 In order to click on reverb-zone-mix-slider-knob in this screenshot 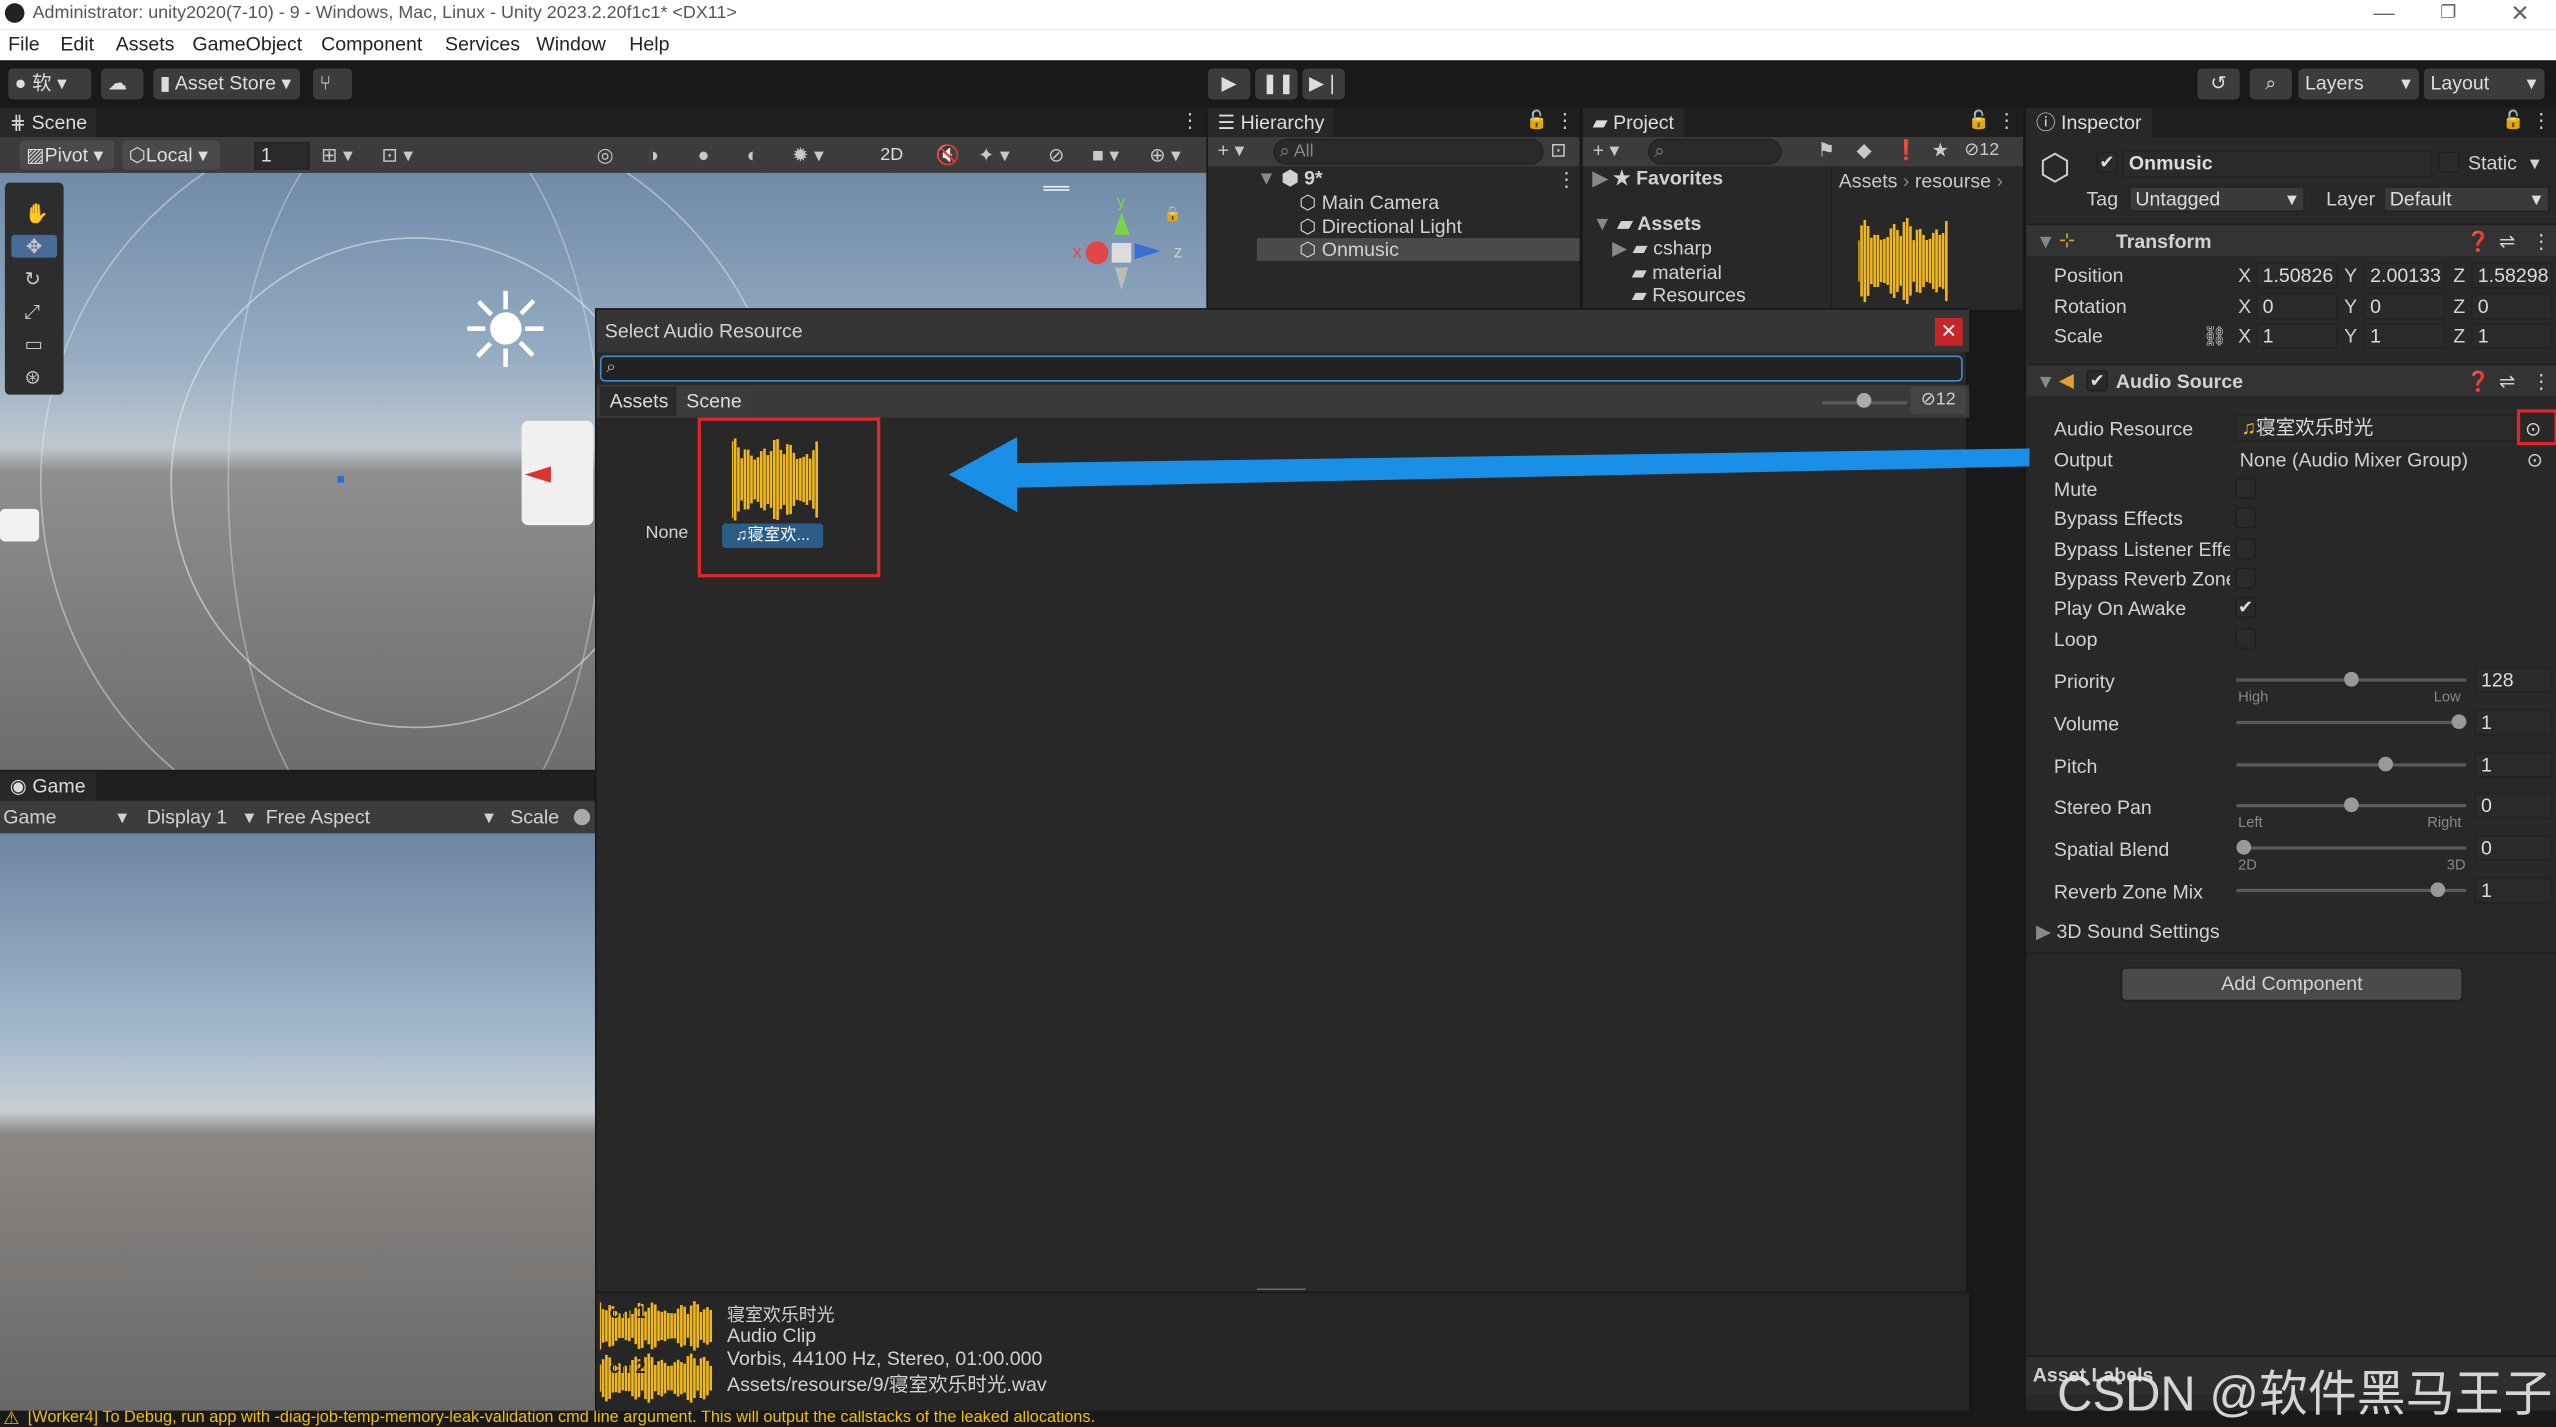, I will do `click(2437, 889)`.